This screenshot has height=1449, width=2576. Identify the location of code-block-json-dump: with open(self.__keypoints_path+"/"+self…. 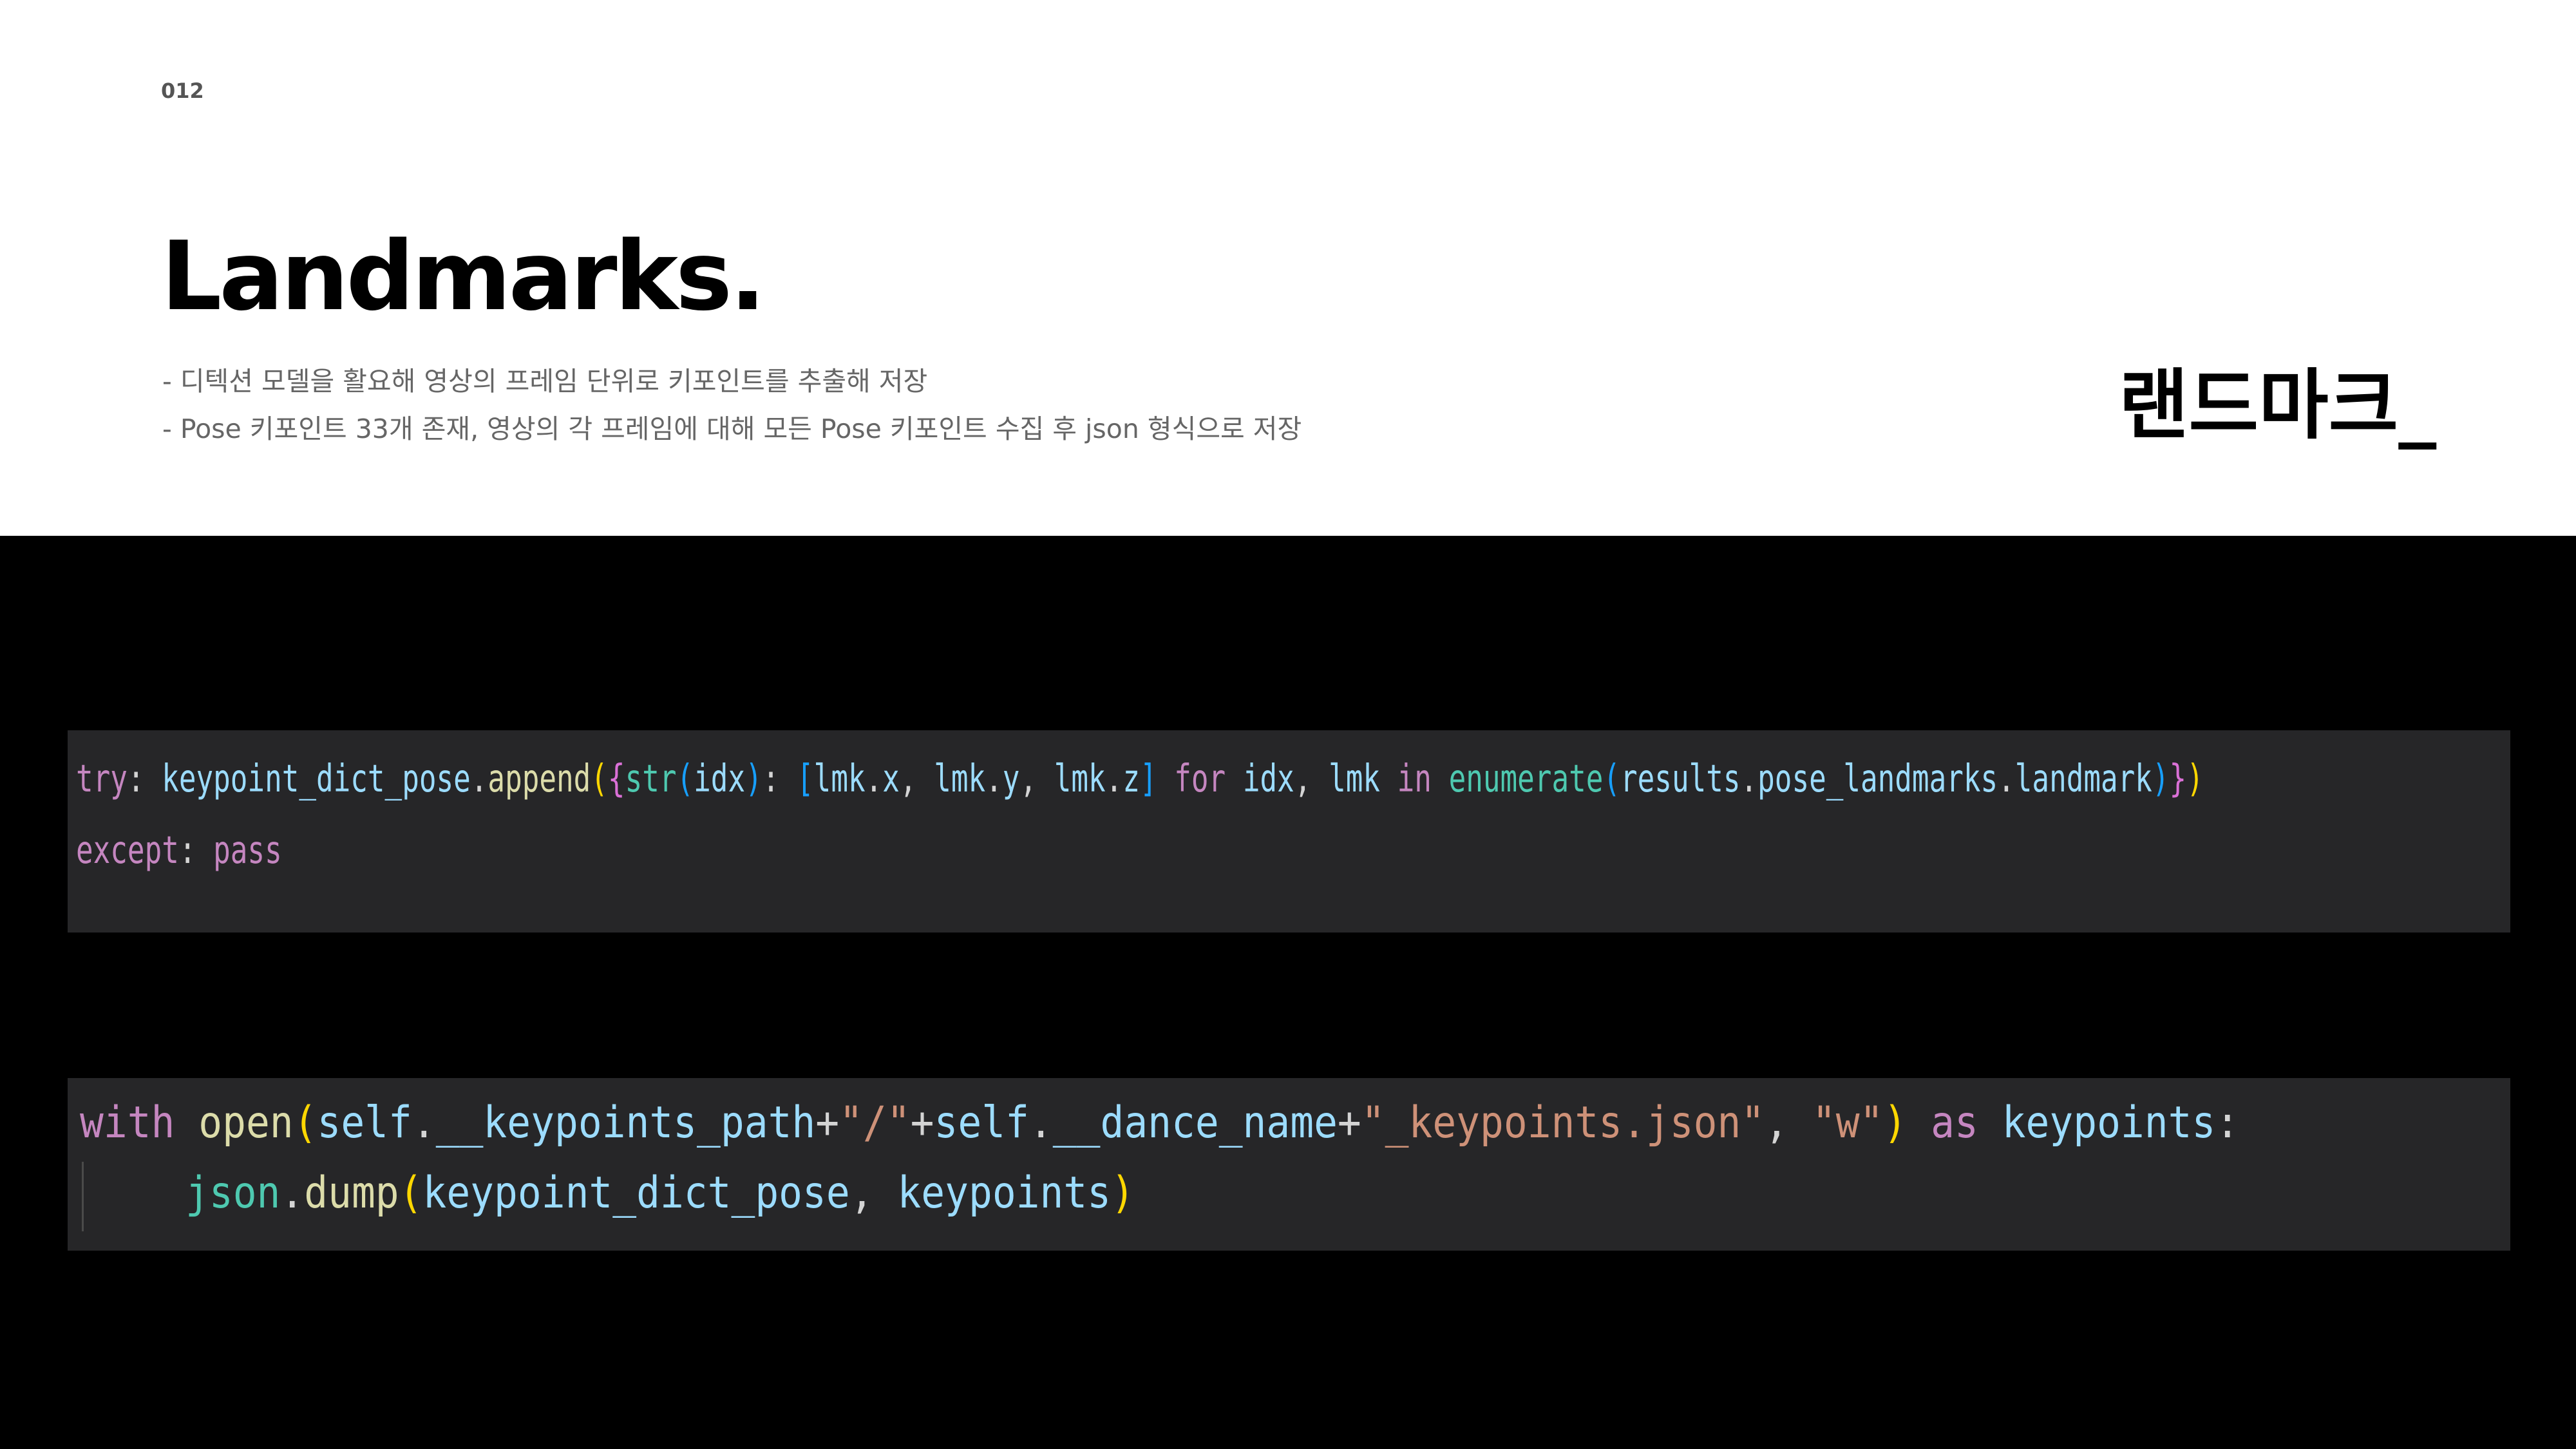
(1289, 1164).